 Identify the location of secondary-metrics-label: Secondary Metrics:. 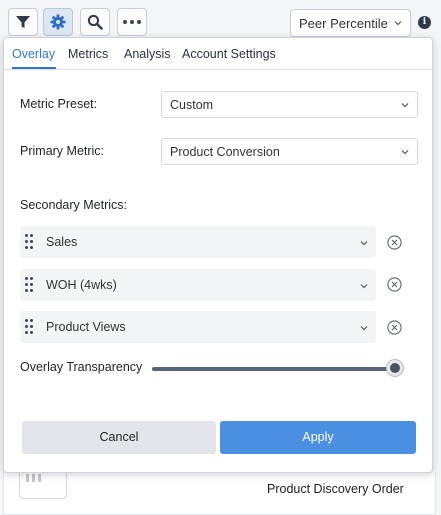
(73, 205).